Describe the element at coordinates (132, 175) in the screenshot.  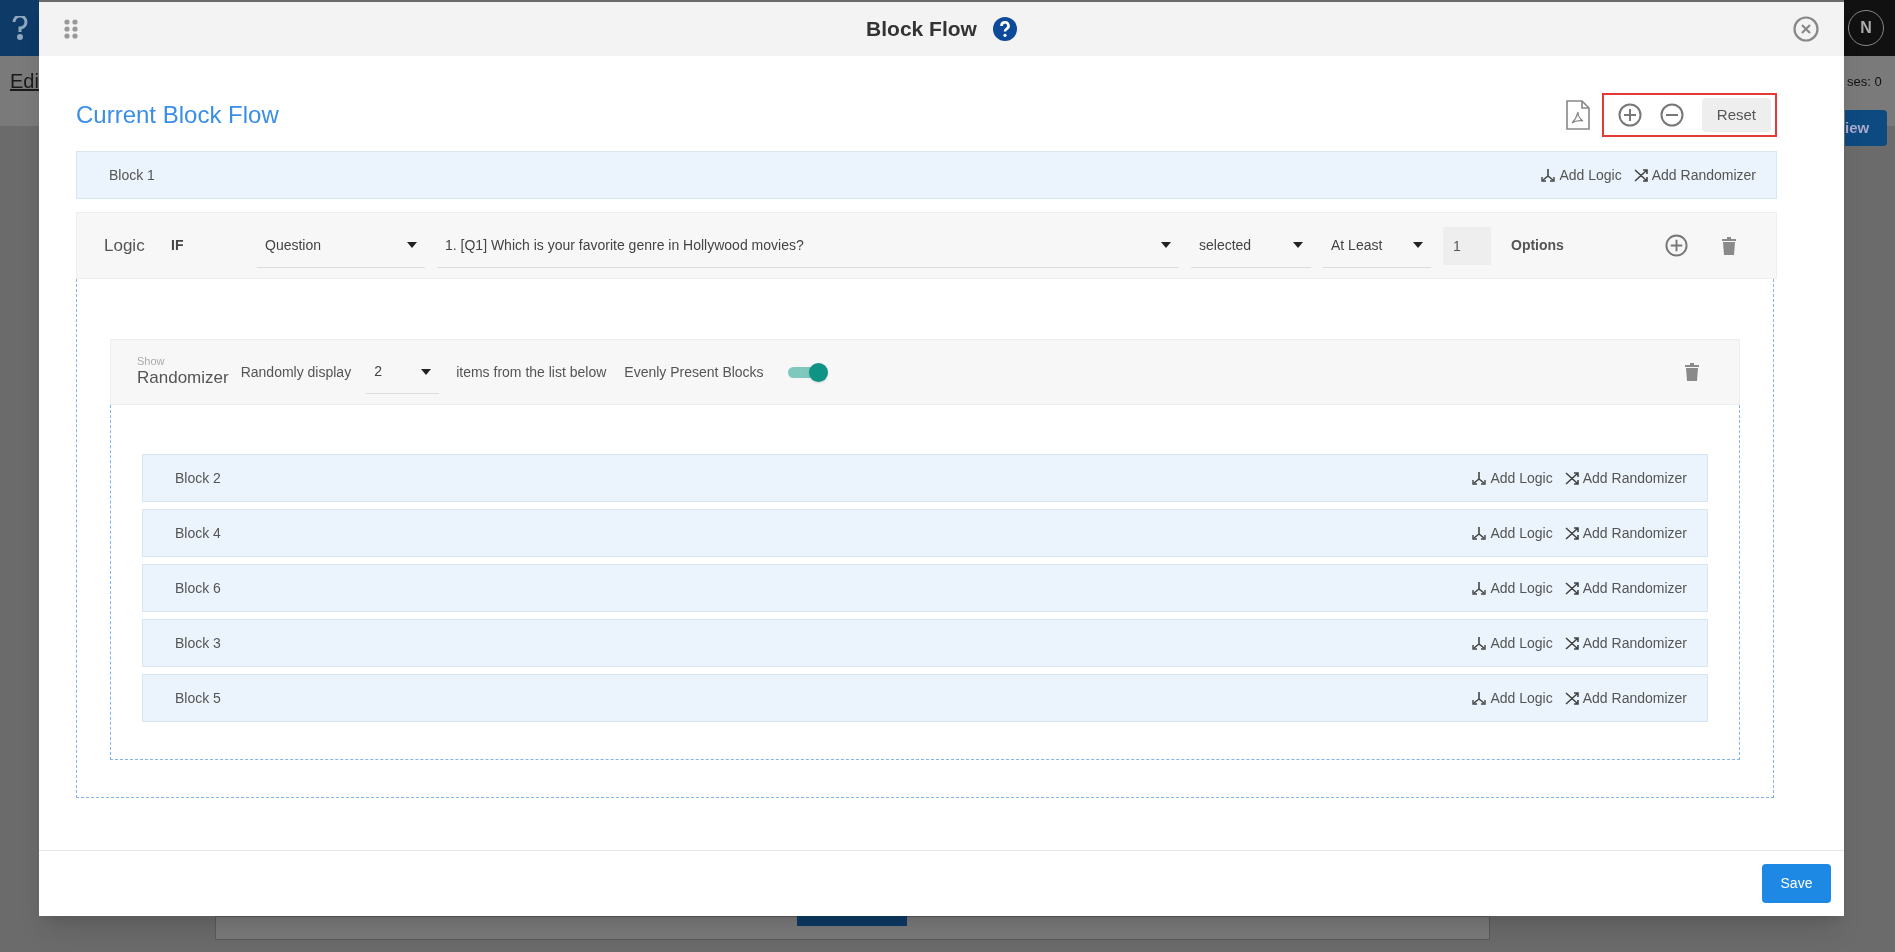
I see `block-label: Block 1` at that location.